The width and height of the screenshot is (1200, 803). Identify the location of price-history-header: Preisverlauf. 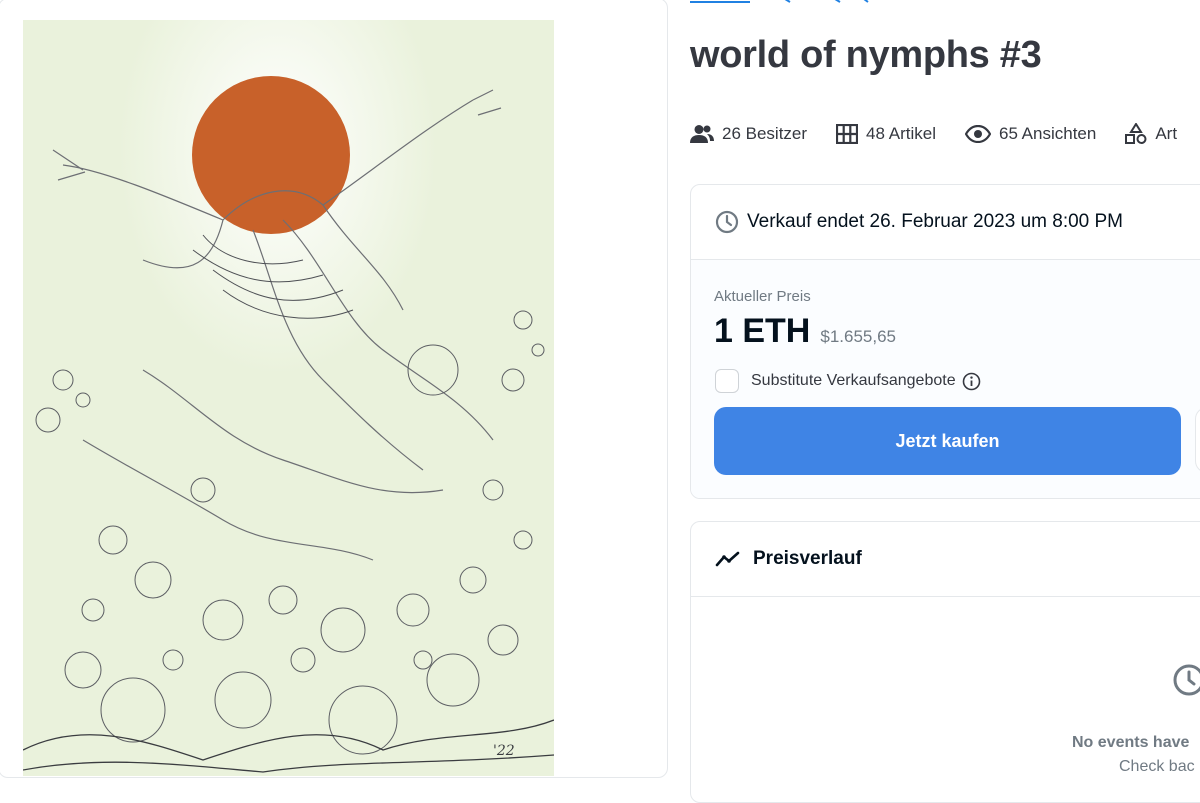
(945, 559).